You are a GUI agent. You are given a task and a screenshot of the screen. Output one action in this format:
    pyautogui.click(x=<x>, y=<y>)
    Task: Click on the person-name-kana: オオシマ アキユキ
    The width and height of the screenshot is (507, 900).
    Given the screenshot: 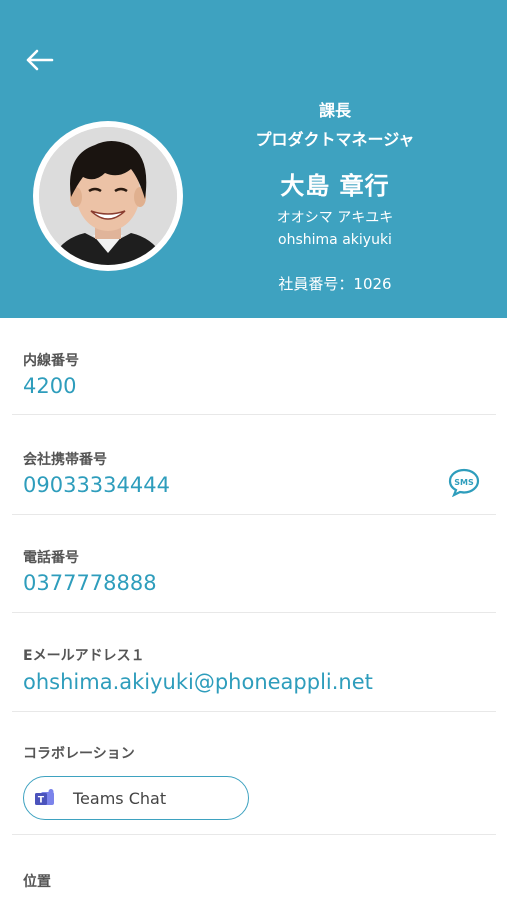 What is the action you would take?
    pyautogui.click(x=335, y=218)
    